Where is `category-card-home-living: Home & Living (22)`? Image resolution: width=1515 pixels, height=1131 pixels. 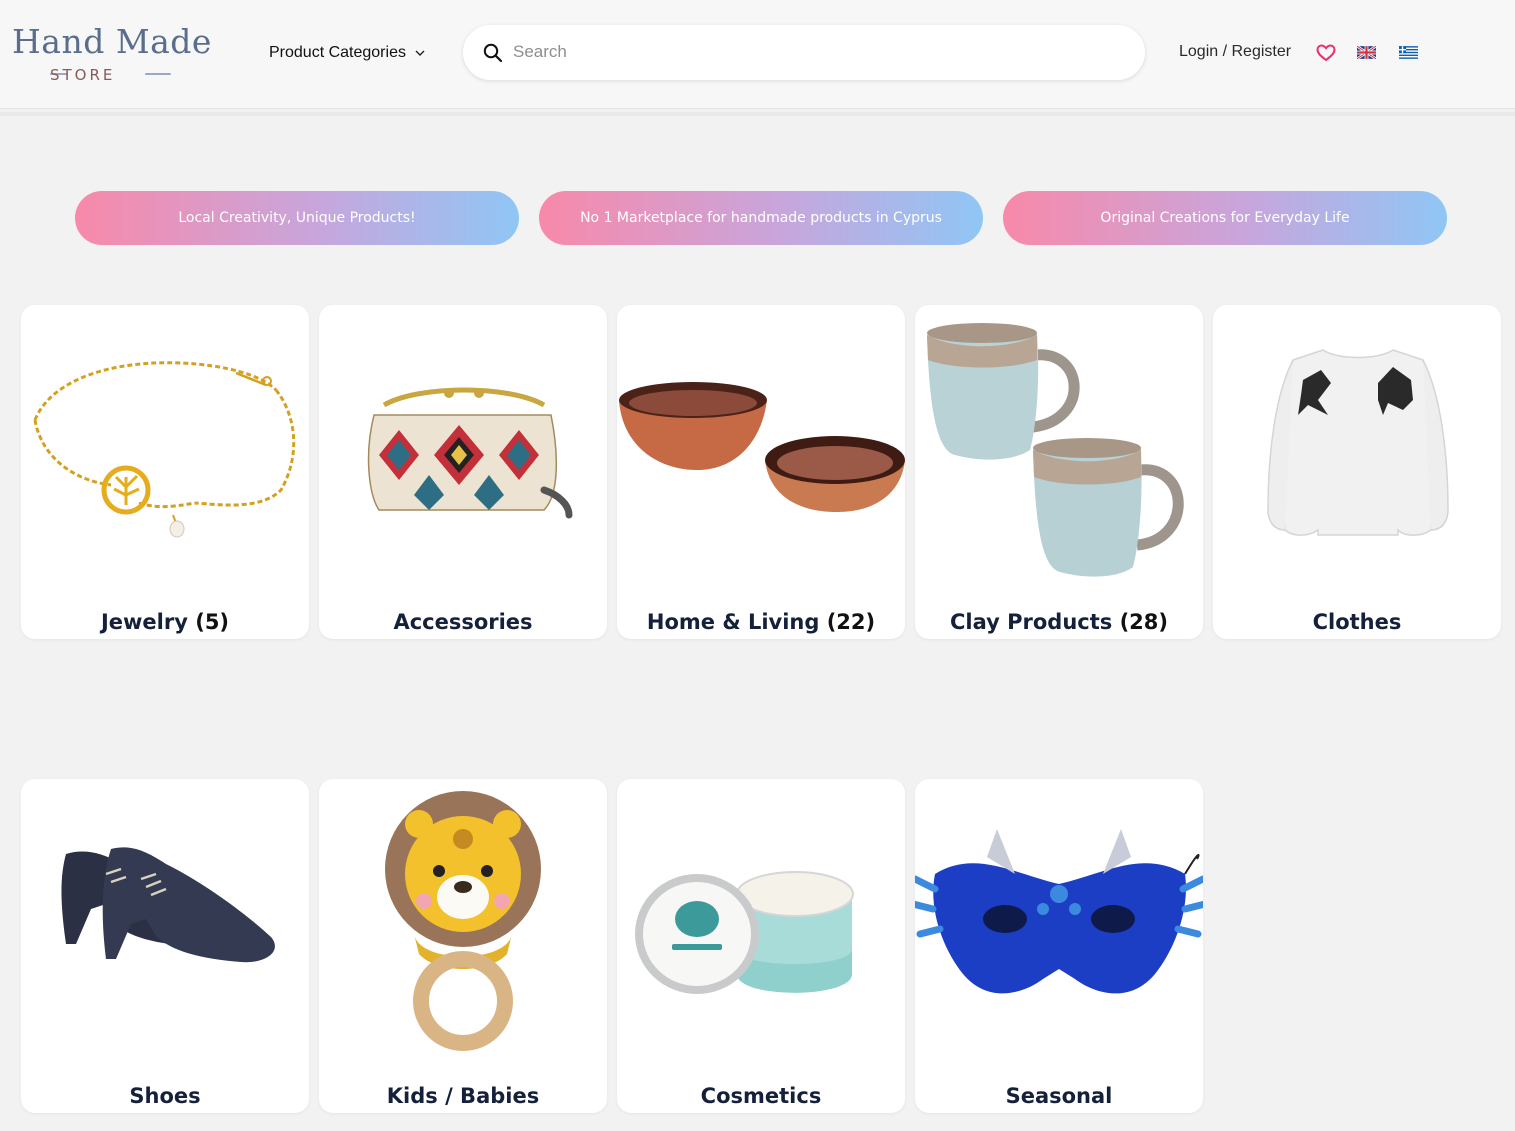 category-card-home-living: Home & Living (22) is located at coordinates (761, 472).